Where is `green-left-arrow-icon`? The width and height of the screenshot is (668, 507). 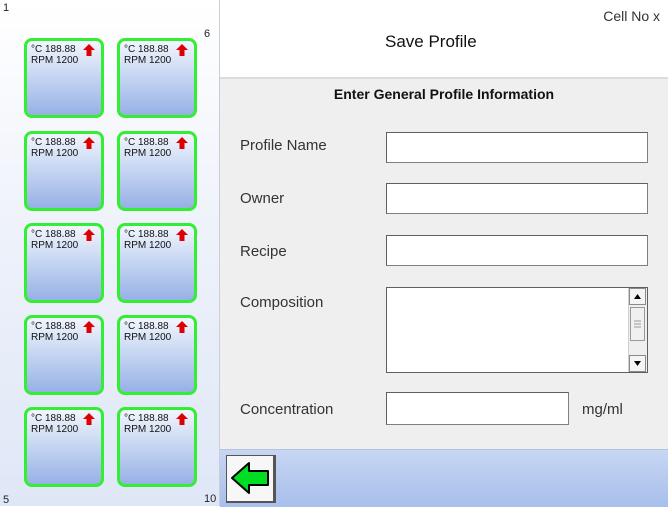
green-left-arrow-icon is located at coordinates (250, 478).